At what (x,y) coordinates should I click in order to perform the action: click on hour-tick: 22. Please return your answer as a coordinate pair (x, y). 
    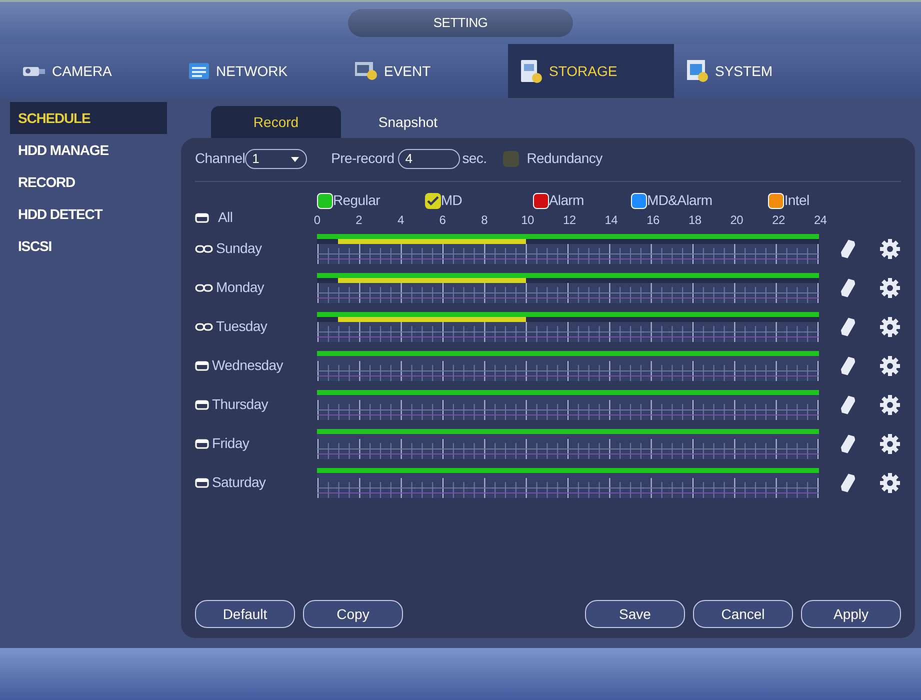
    Looking at the image, I should click on (777, 220).